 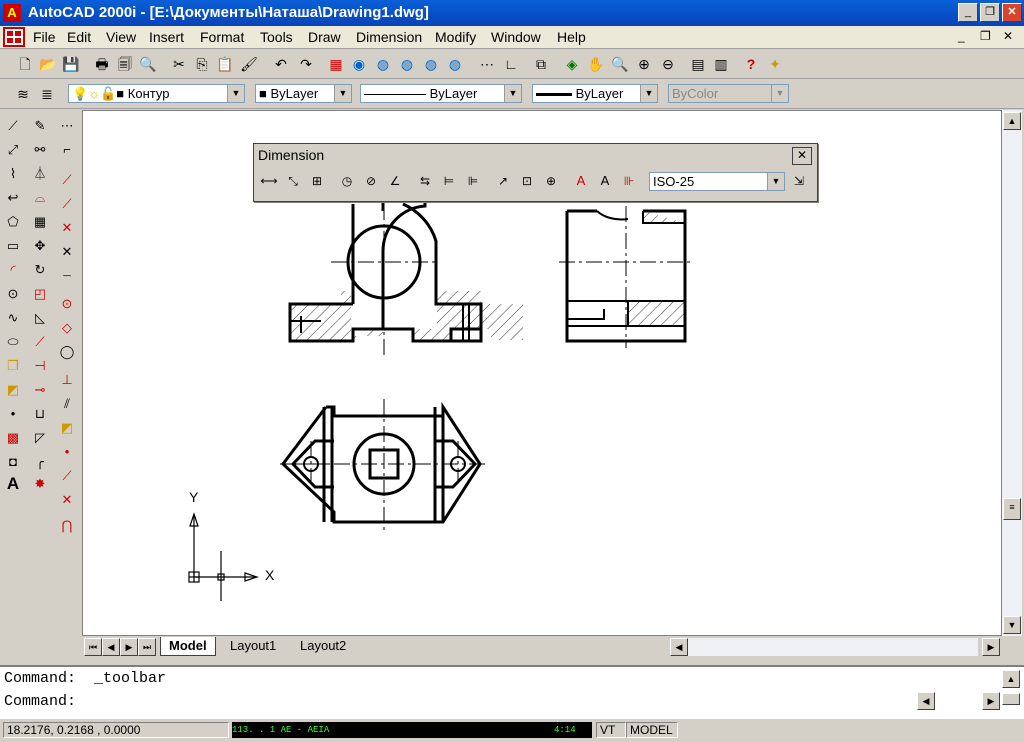 I want to click on publish-icon: ◍, so click(x=431, y=64).